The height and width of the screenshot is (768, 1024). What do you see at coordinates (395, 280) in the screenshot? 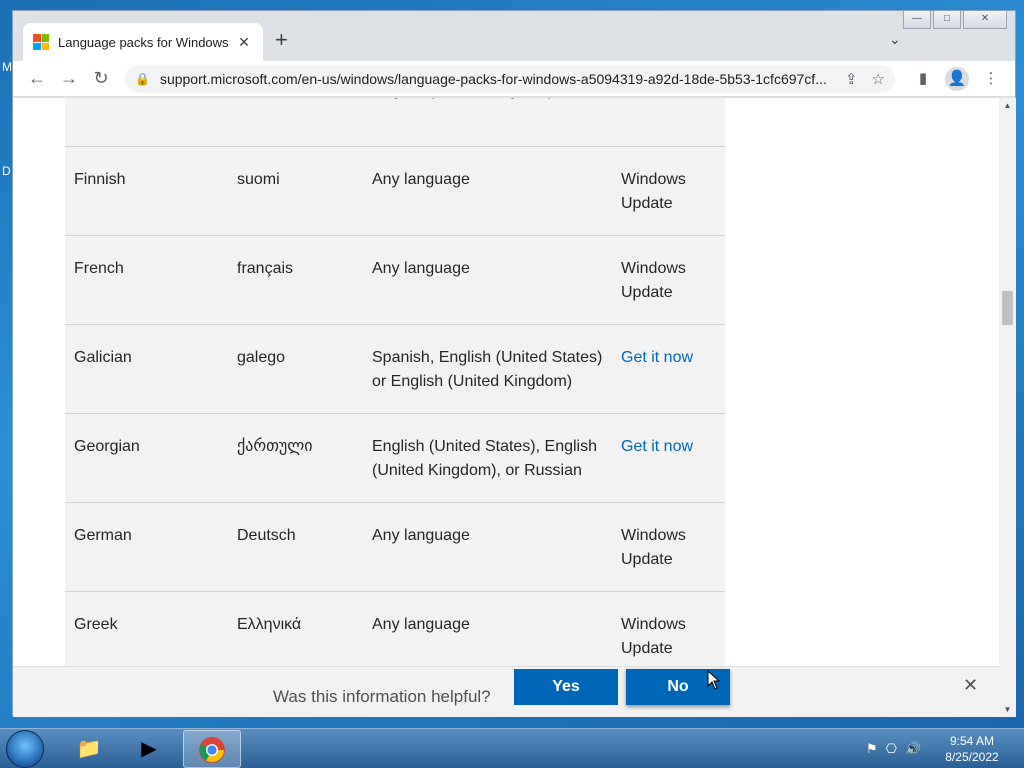
I see `table-row: French français Any language Windows Update` at bounding box center [395, 280].